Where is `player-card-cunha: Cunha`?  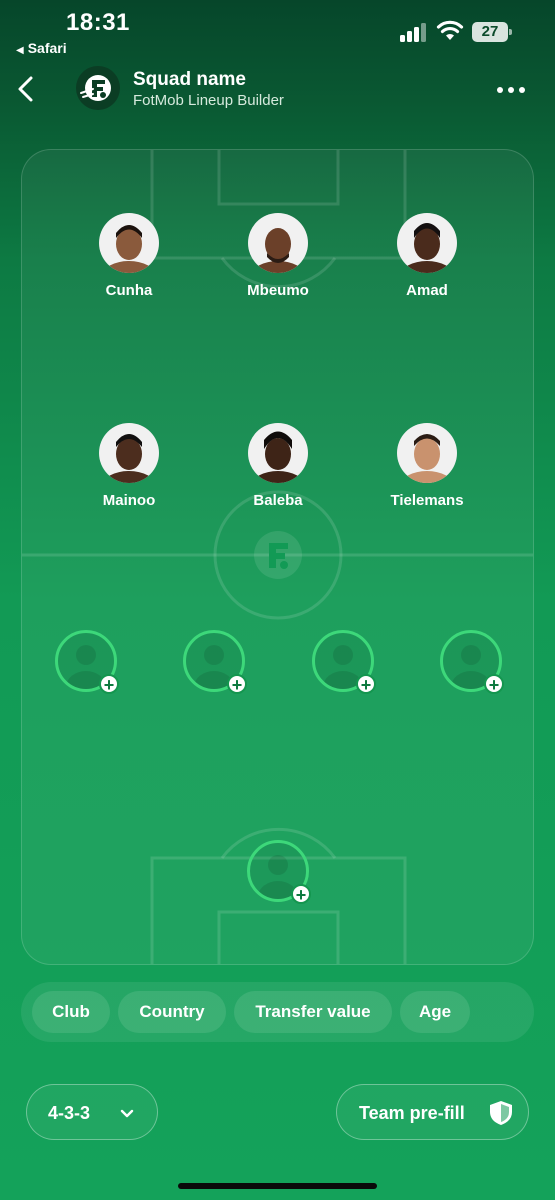
player-card-cunha: Cunha is located at coordinates (129, 256).